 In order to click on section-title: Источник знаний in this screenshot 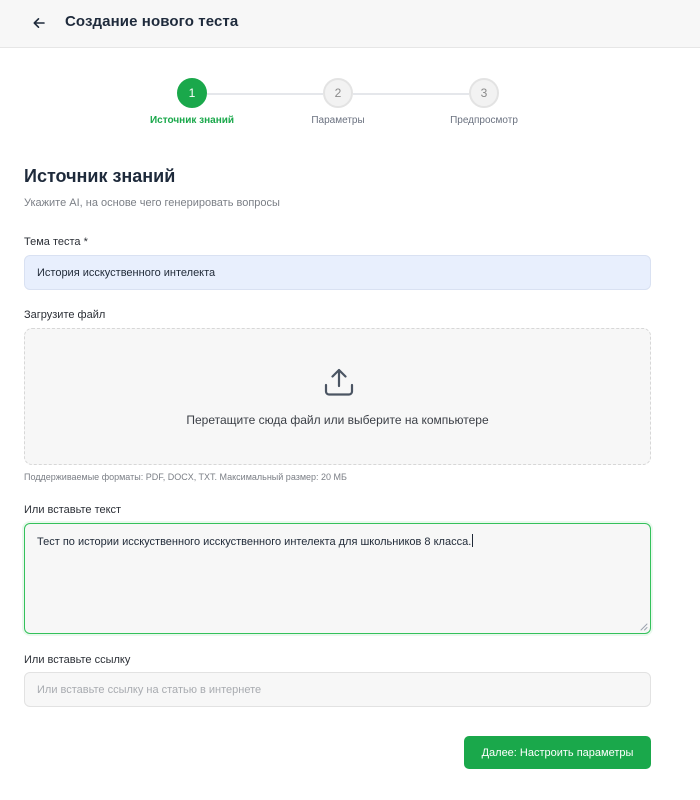, I will do `click(100, 176)`.